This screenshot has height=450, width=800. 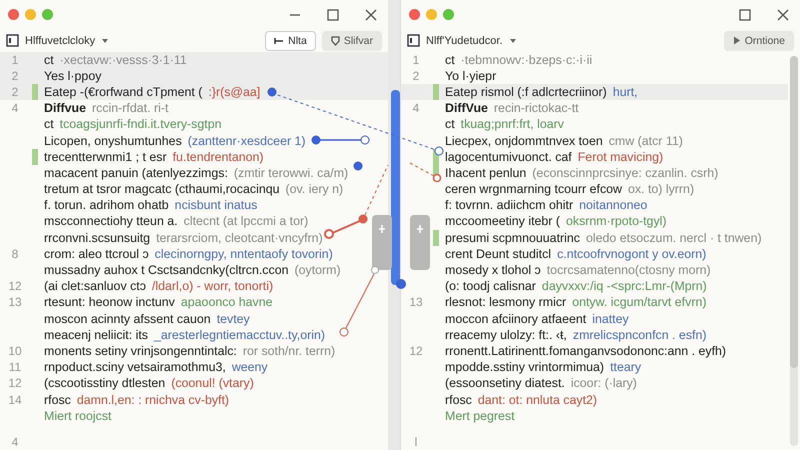 I want to click on code-text: Ihacent penlun, so click(x=485, y=173).